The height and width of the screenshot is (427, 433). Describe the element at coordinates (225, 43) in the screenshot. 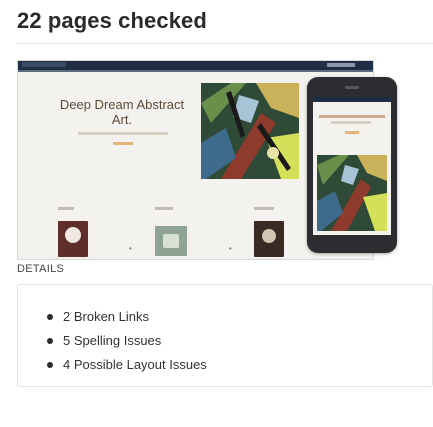

I see `divider` at that location.